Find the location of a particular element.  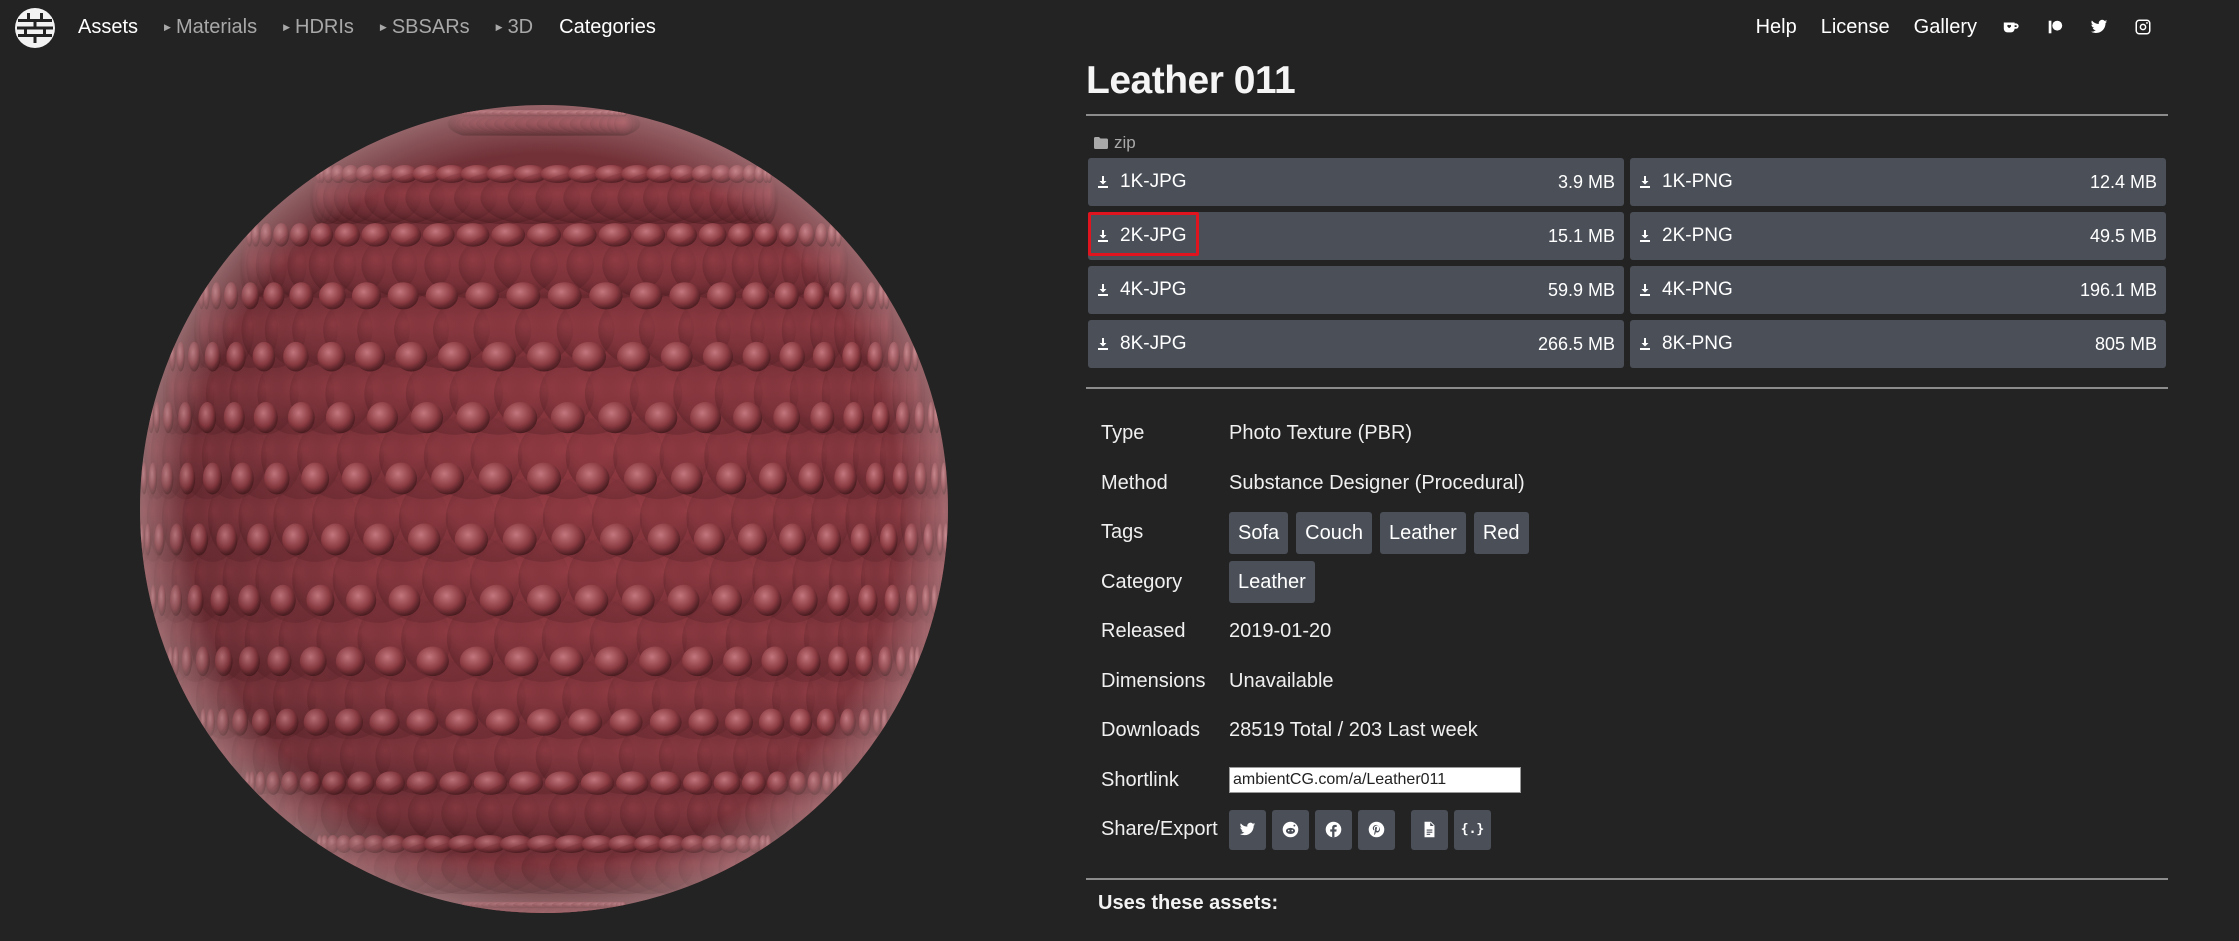

file-icon is located at coordinates (1429, 829).